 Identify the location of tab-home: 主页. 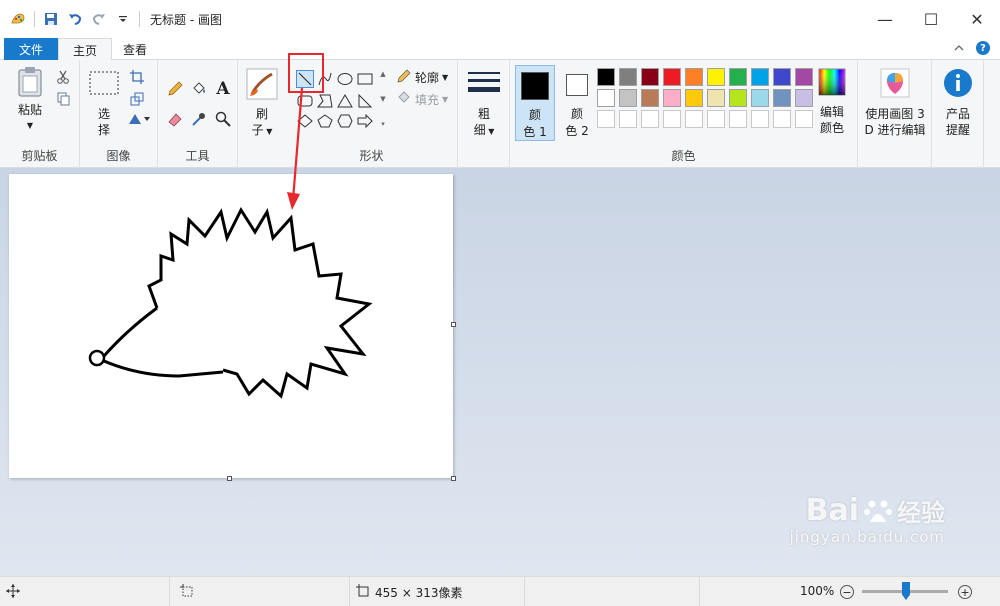
(85, 49).